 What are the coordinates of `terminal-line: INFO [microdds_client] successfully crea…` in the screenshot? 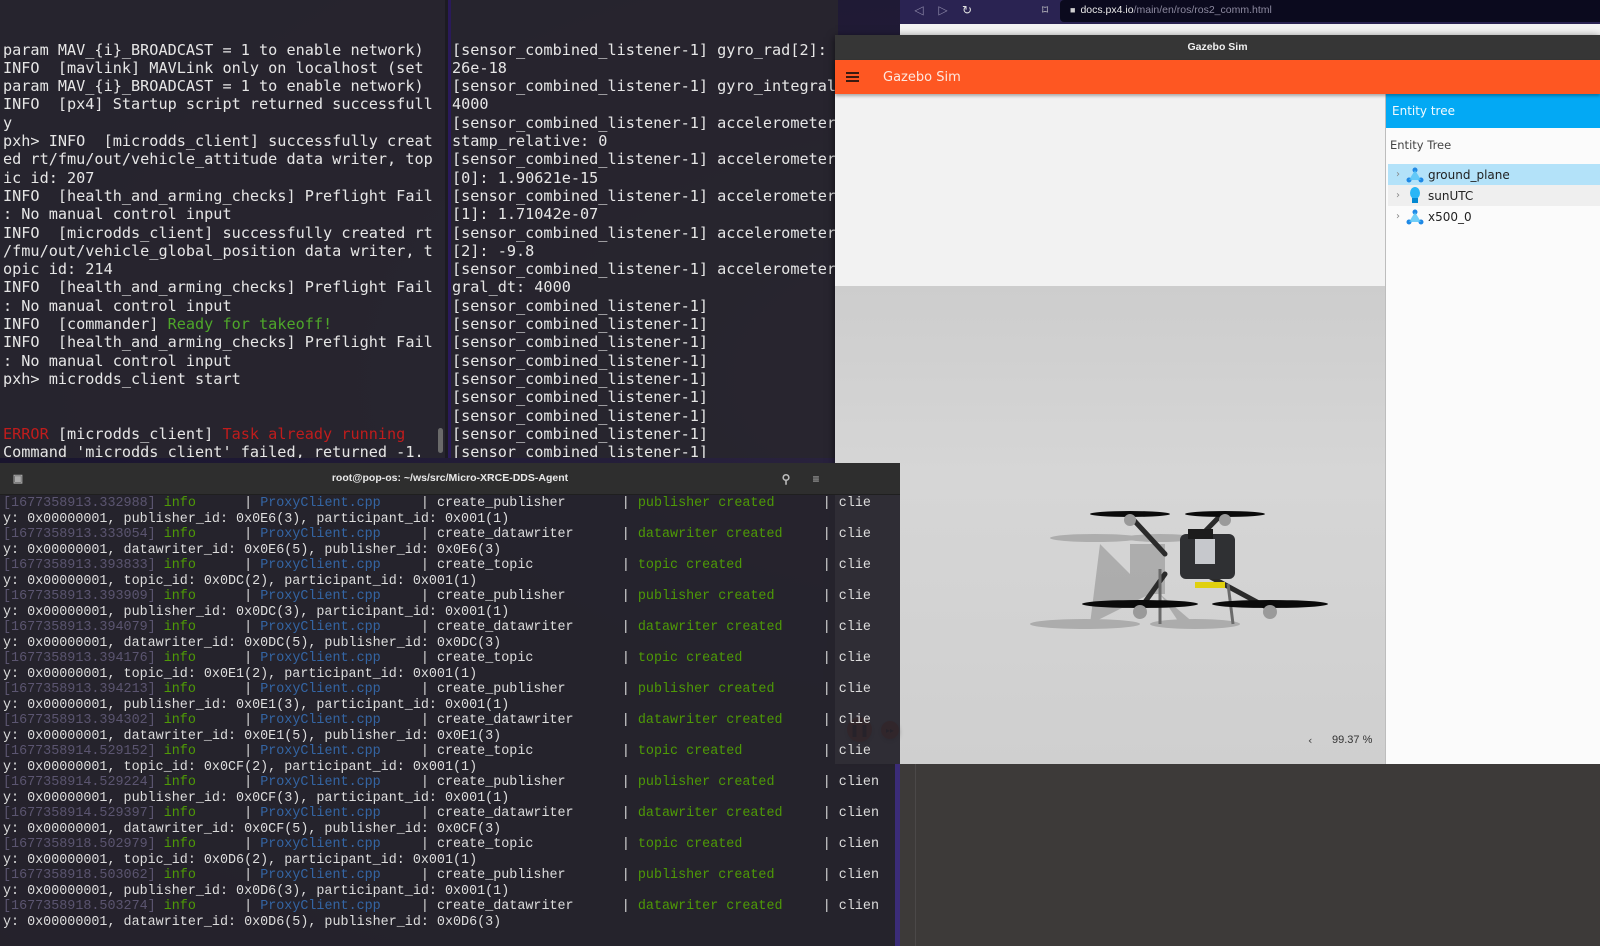 It's located at (218, 232).